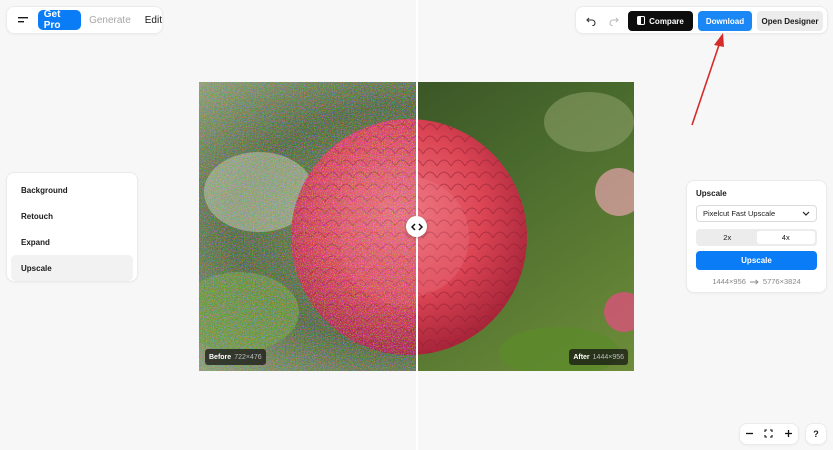 The image size is (833, 450). I want to click on after-dims: 1444×956, so click(608, 357).